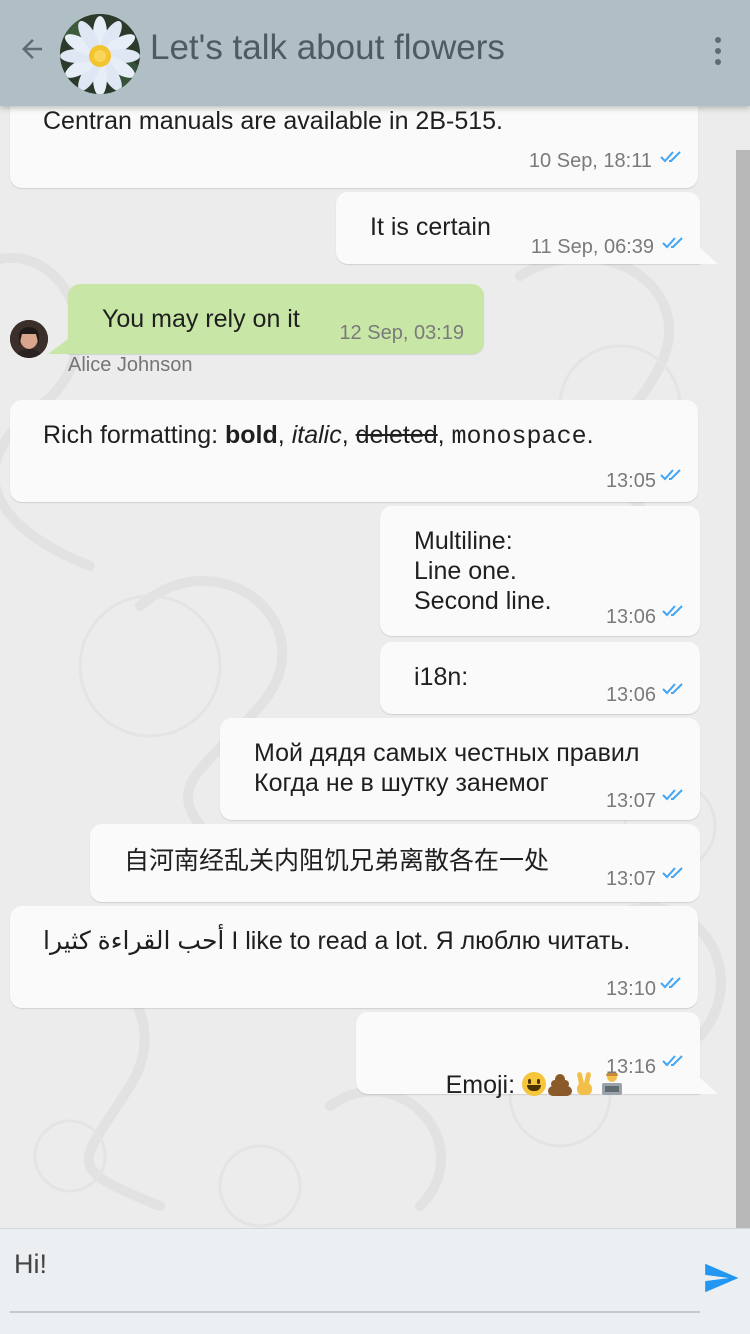 Image resolution: width=750 pixels, height=1334 pixels. What do you see at coordinates (441, 677) in the screenshot?
I see `message-text: i18n:` at bounding box center [441, 677].